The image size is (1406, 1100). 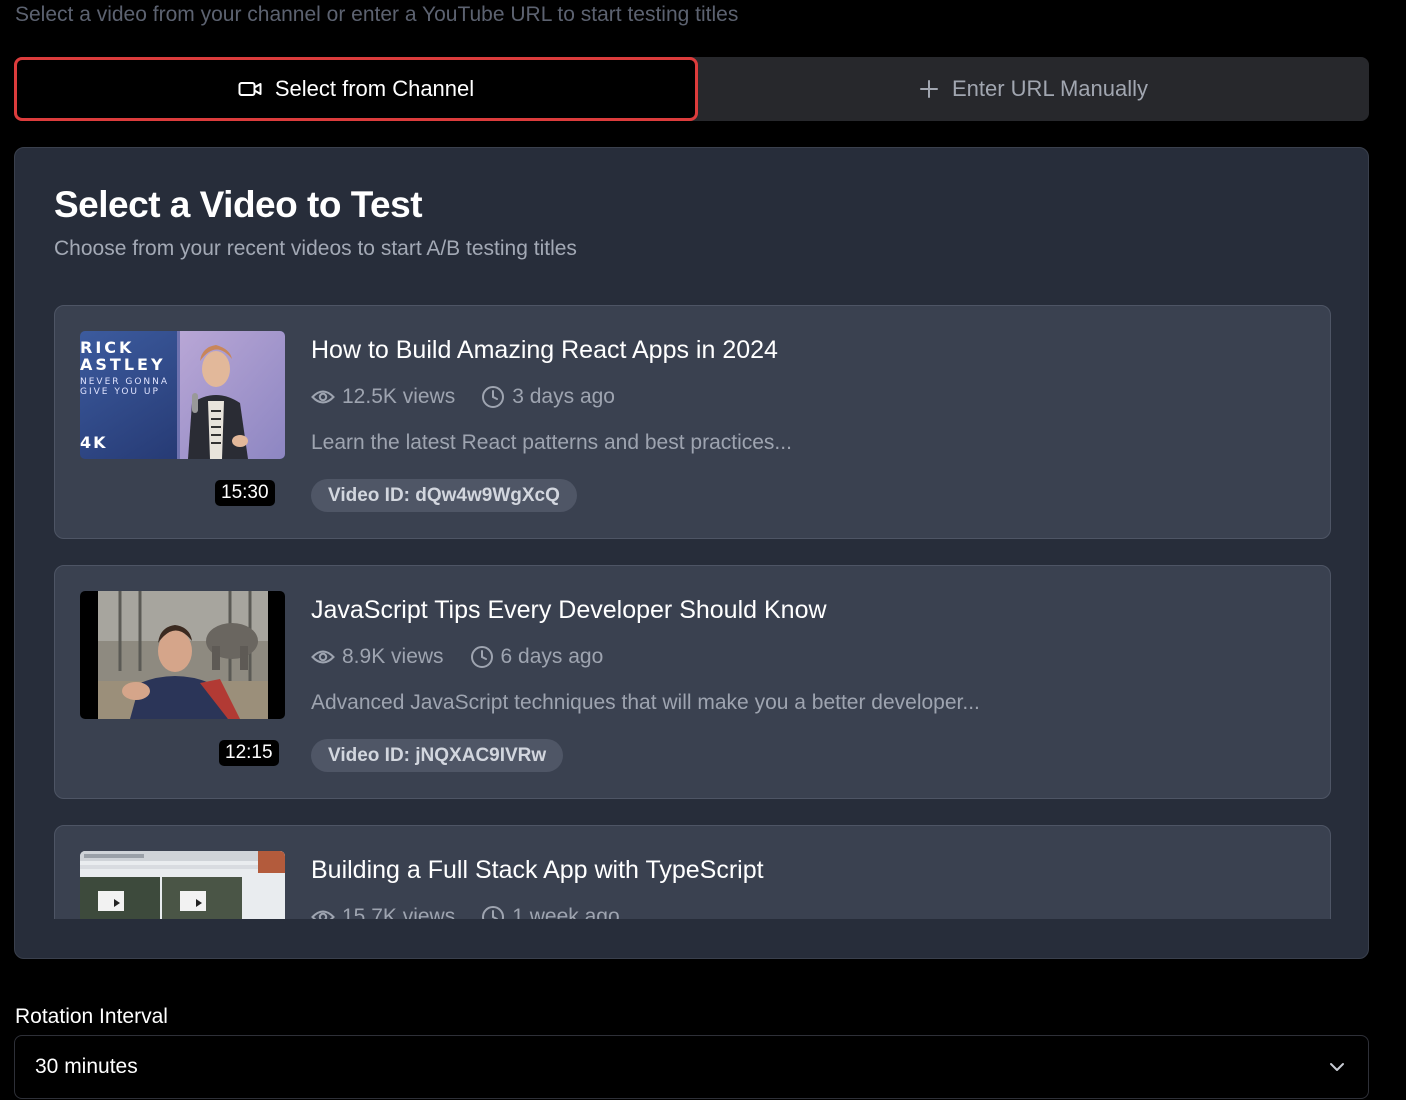 I want to click on age-stat: 6 days ago, so click(x=536, y=657).